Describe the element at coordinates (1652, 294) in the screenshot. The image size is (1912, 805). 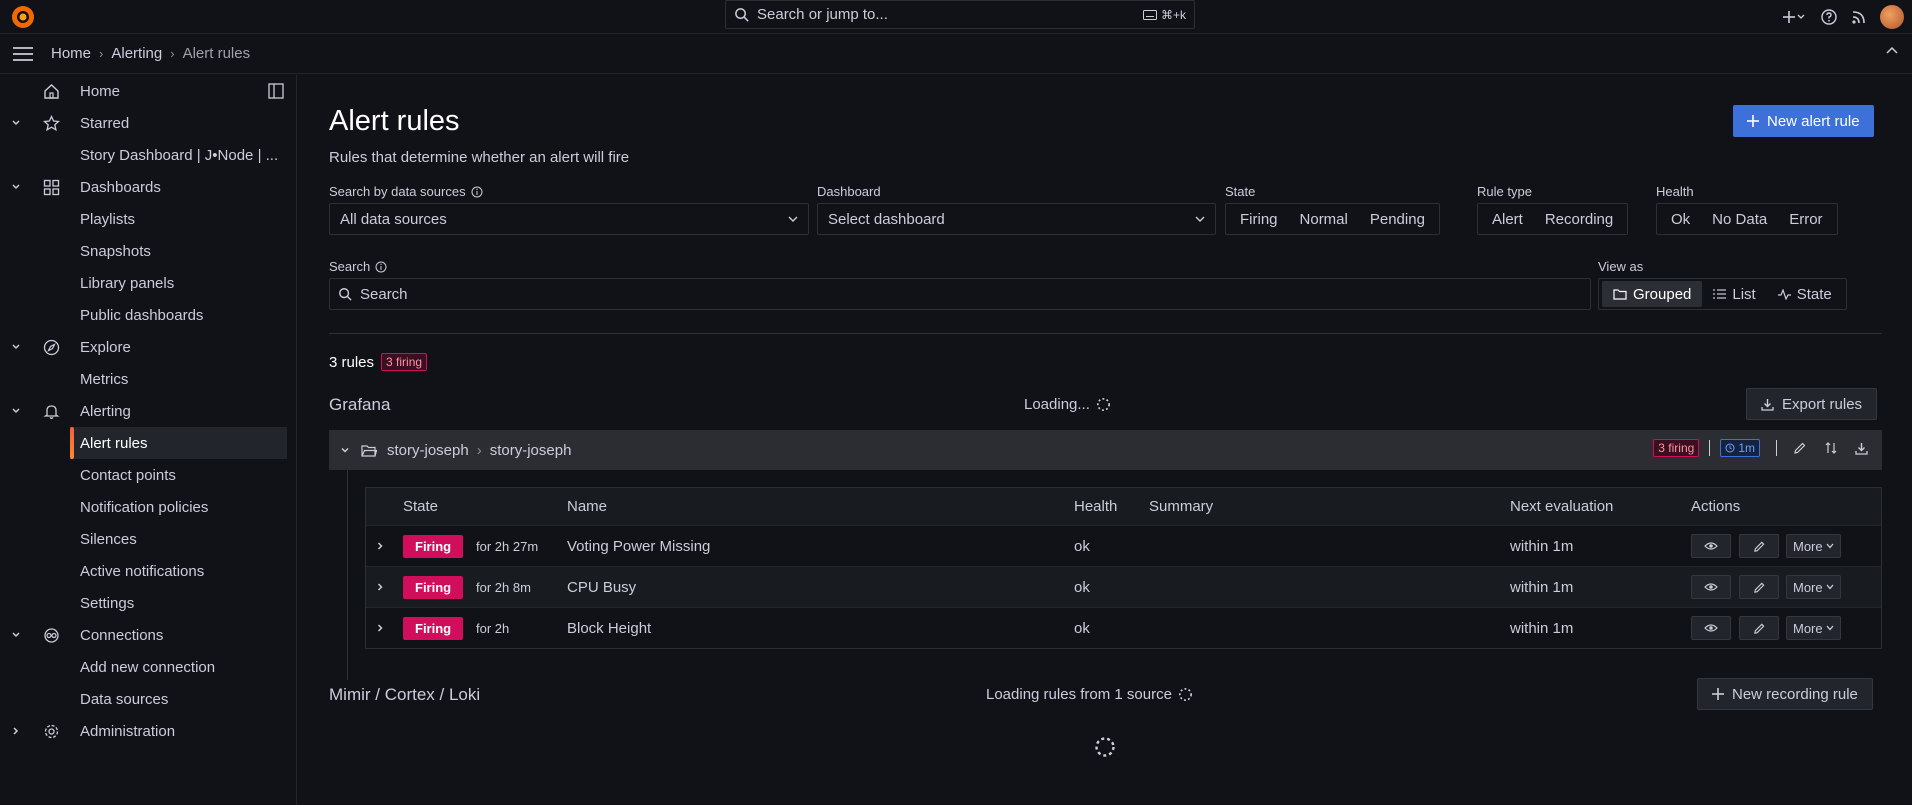
I see `viewas-option-grouped: Grouped` at that location.